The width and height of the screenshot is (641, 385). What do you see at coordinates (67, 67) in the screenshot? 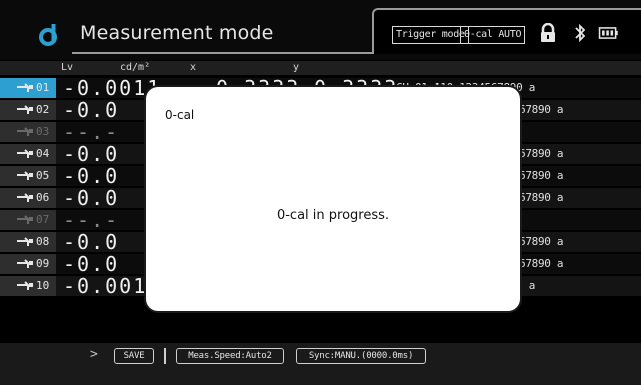
I see `lv-column-header: Lv` at bounding box center [67, 67].